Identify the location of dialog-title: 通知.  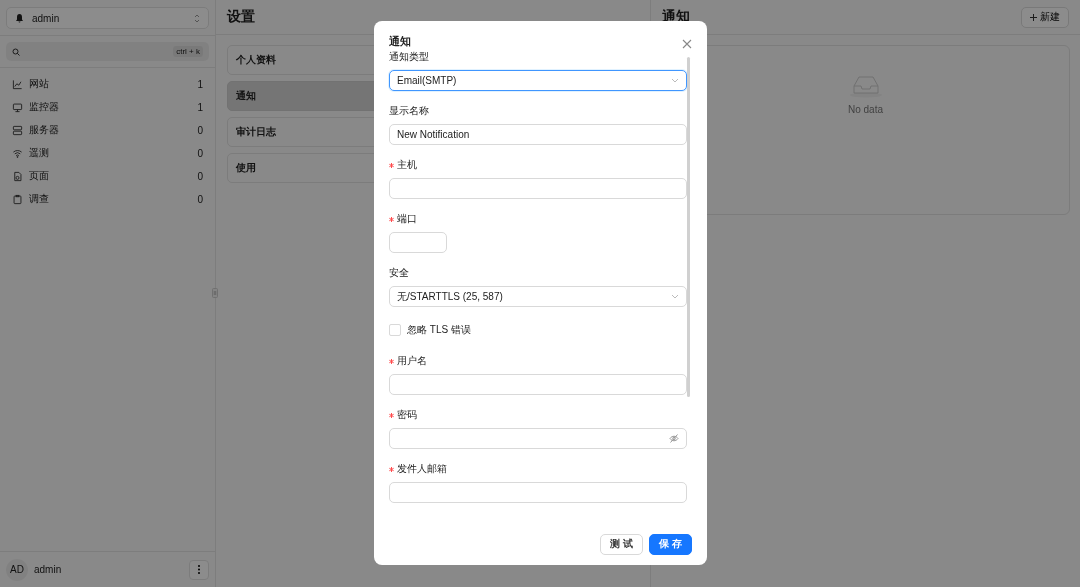
(400, 41).